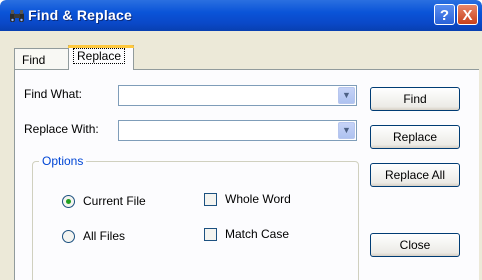 Image resolution: width=482 pixels, height=280 pixels. I want to click on replace-with-dropdown-icon: ▼, so click(346, 130).